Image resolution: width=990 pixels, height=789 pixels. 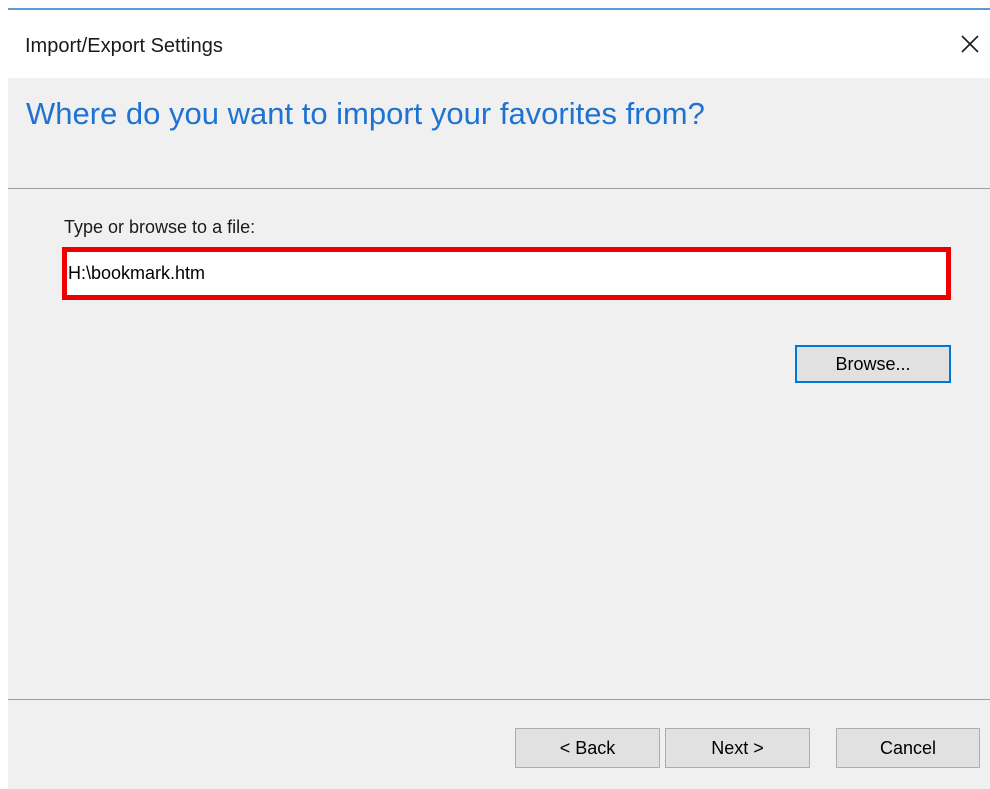 I want to click on file-path-highlight, so click(x=506, y=273).